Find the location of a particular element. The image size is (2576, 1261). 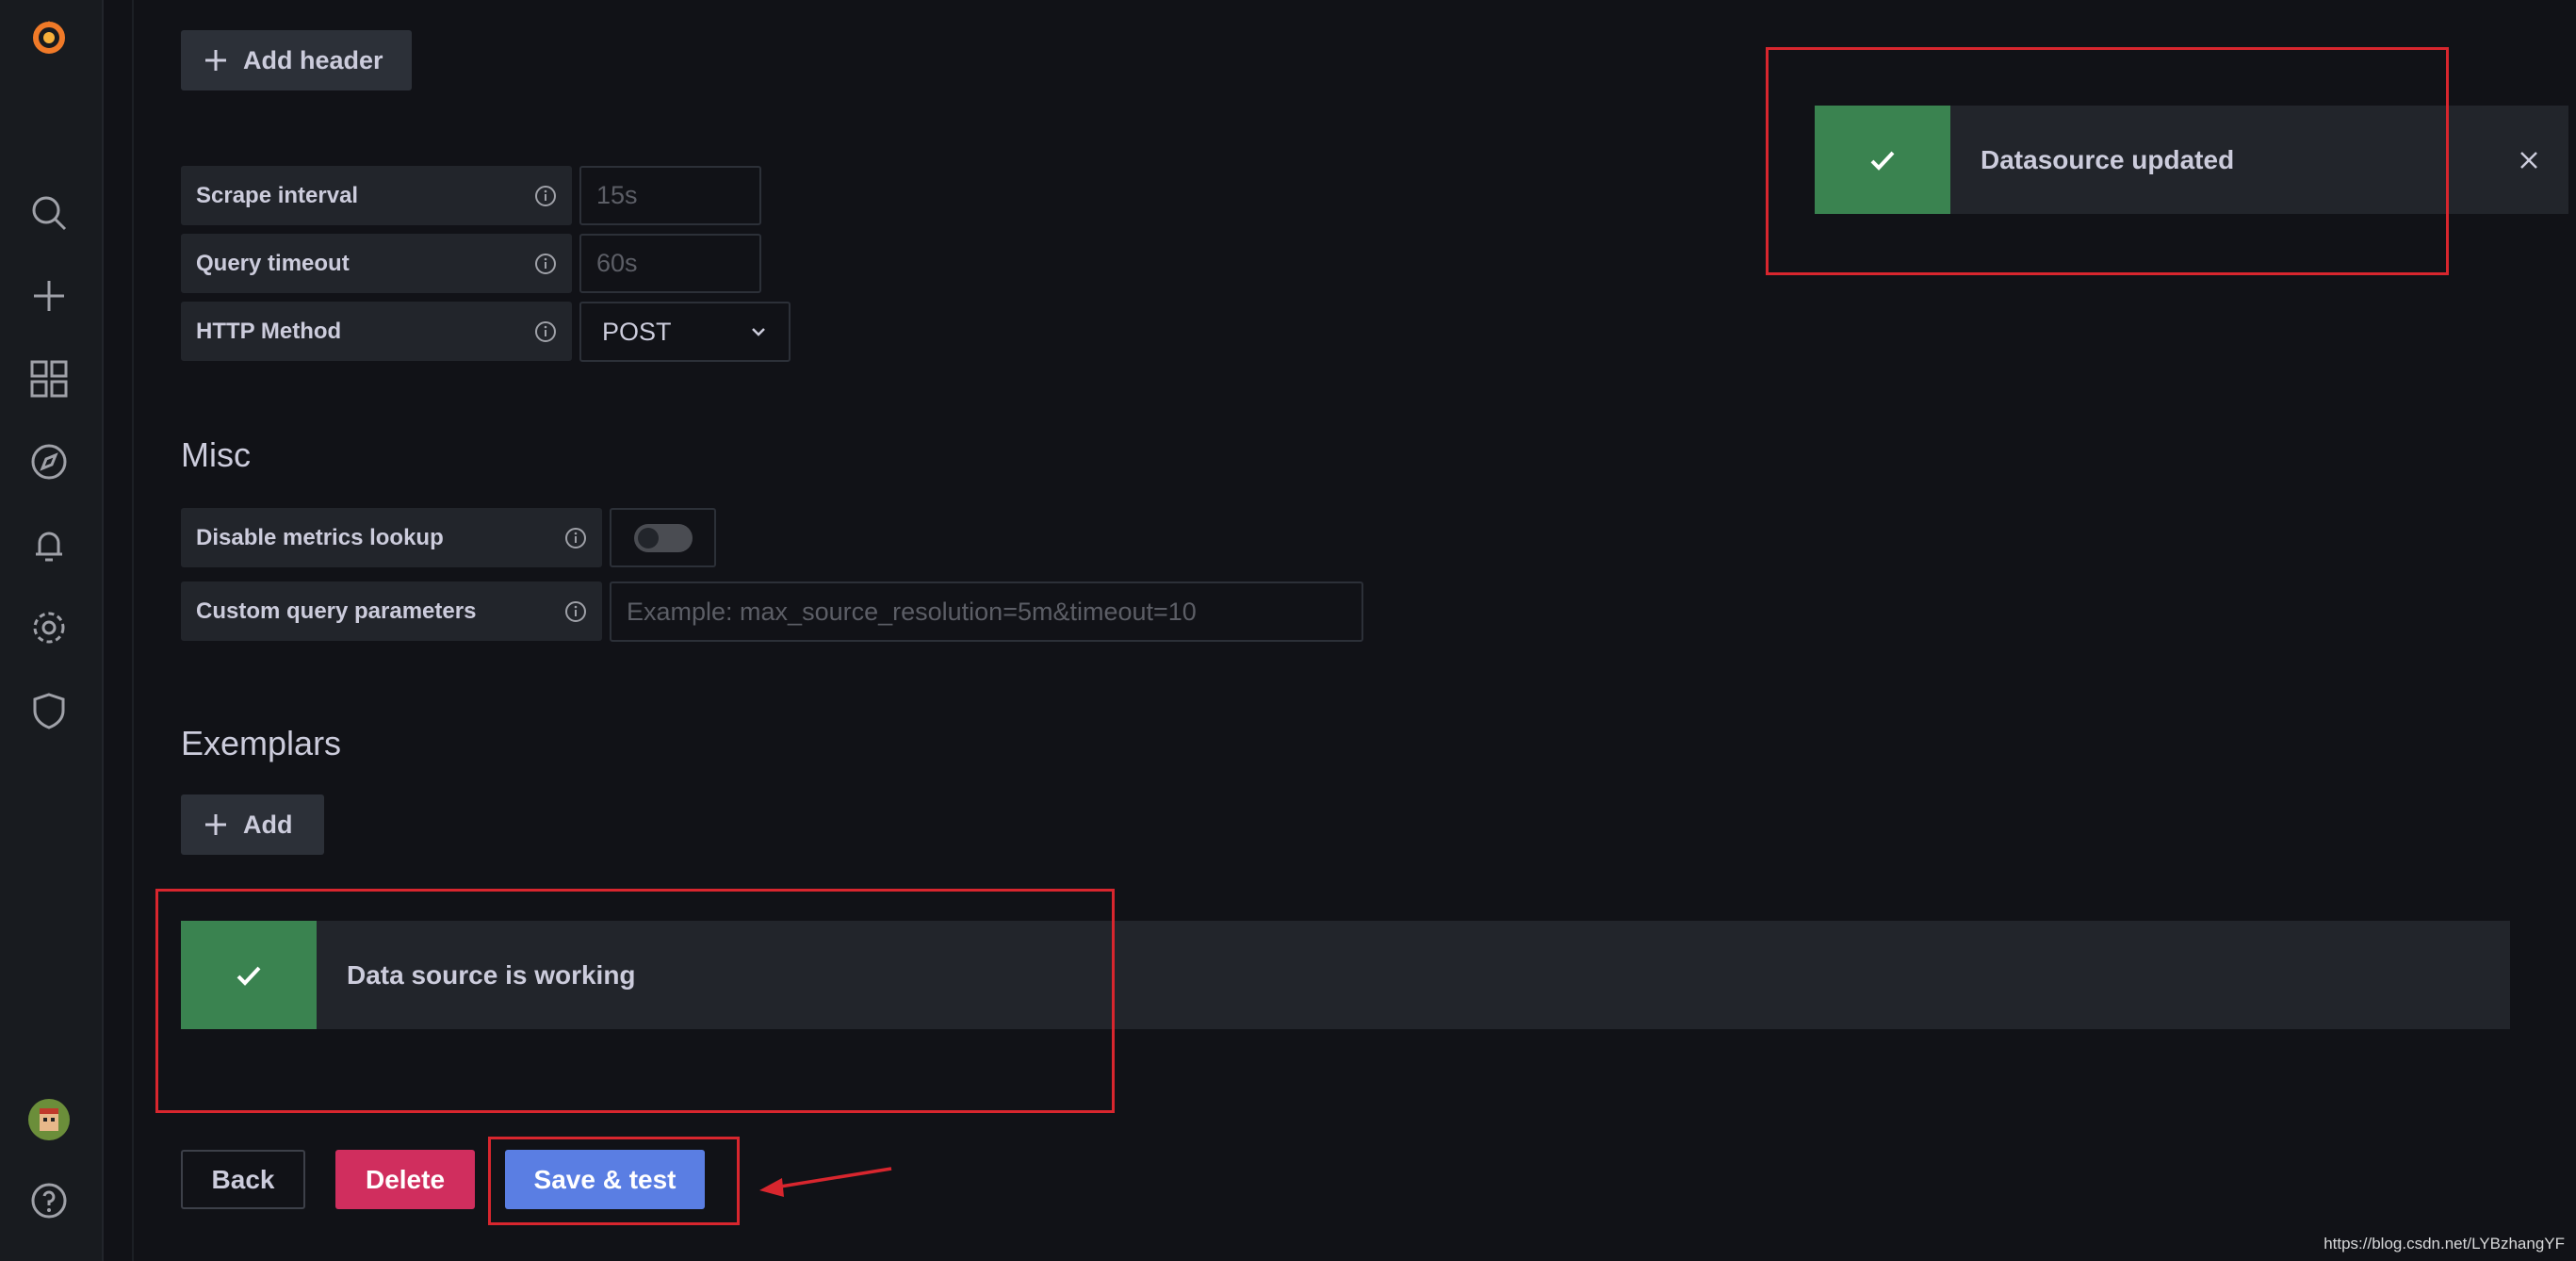

search-icon is located at coordinates (48, 212).